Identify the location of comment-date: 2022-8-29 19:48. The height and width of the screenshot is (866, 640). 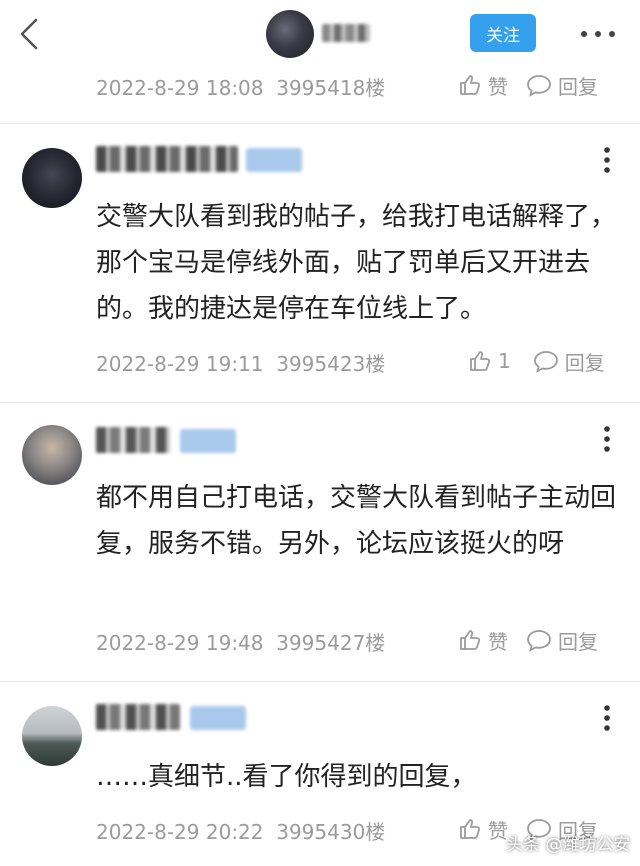
(180, 643).